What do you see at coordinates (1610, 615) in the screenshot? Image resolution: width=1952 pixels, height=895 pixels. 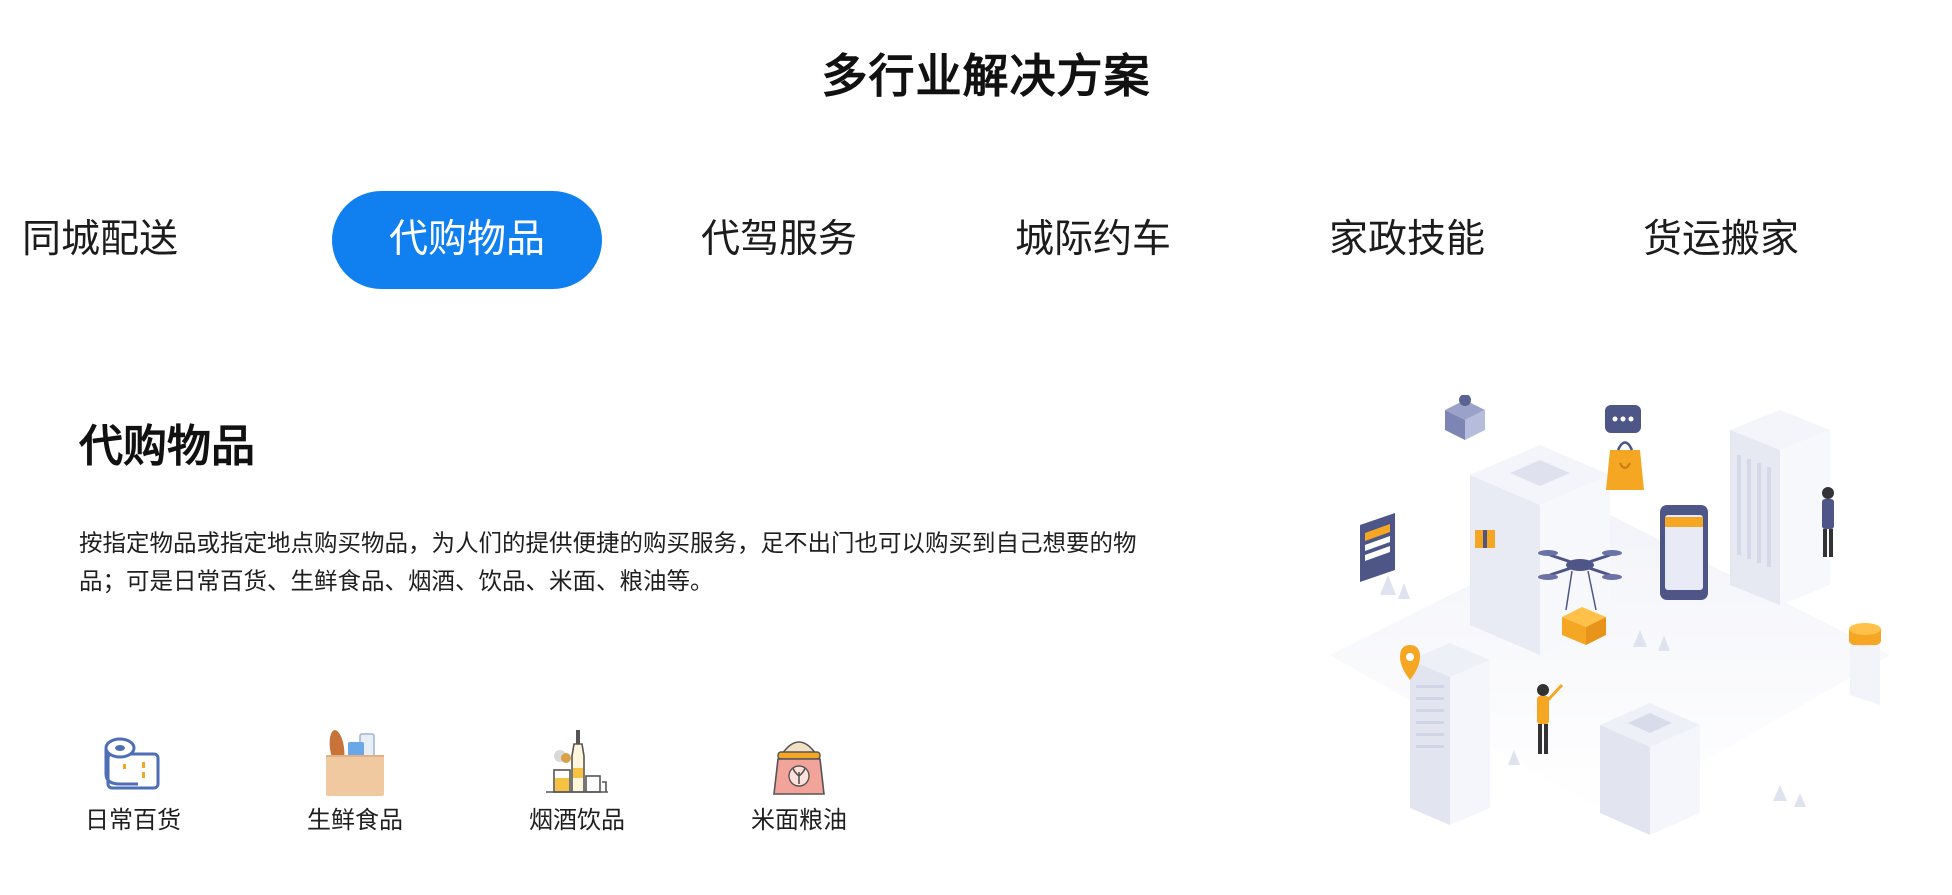 I see `isometric-city-delivery-illustration` at bounding box center [1610, 615].